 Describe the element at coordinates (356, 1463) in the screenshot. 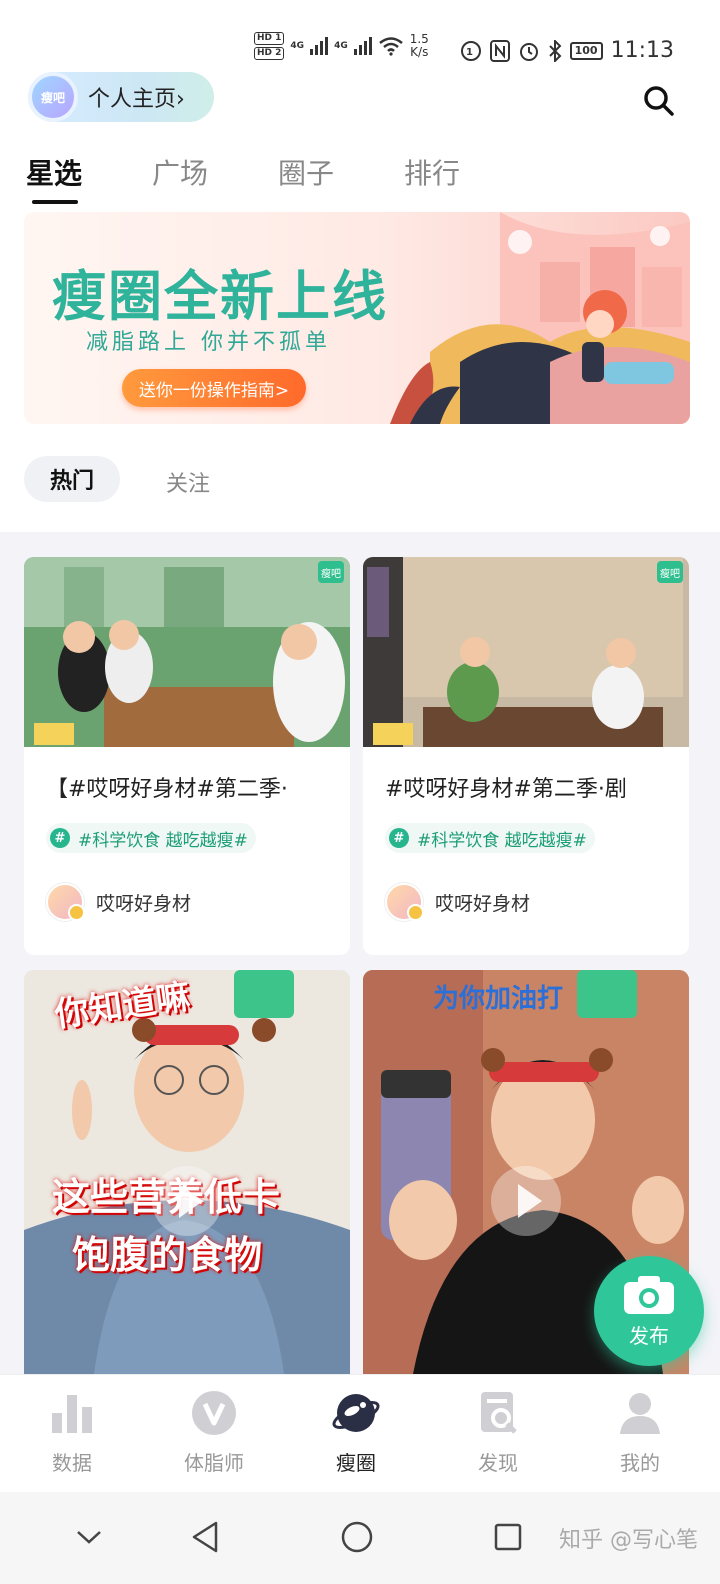

I see `nav-label: 瘦圈` at that location.